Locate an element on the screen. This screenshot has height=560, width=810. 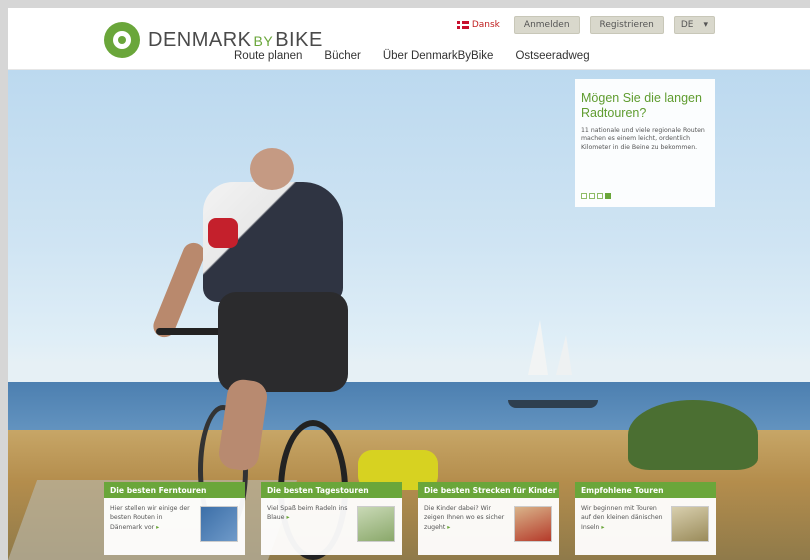
language-select: DE ▾ is located at coordinates (694, 25).